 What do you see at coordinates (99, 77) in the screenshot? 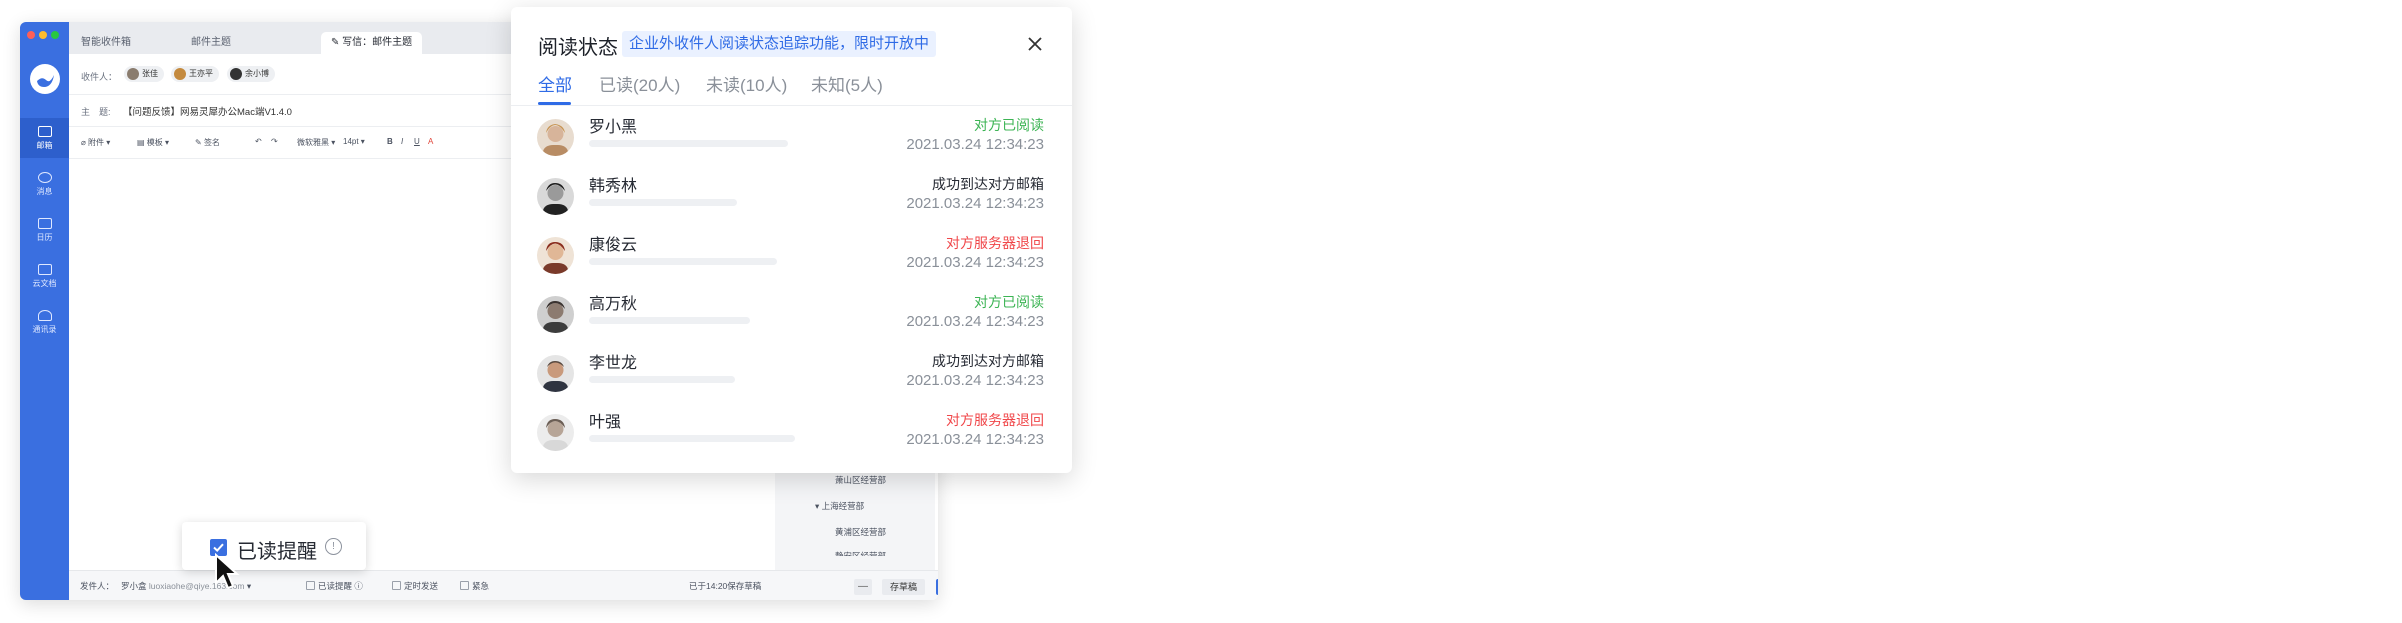
I see `recipients-label: 收件人：` at bounding box center [99, 77].